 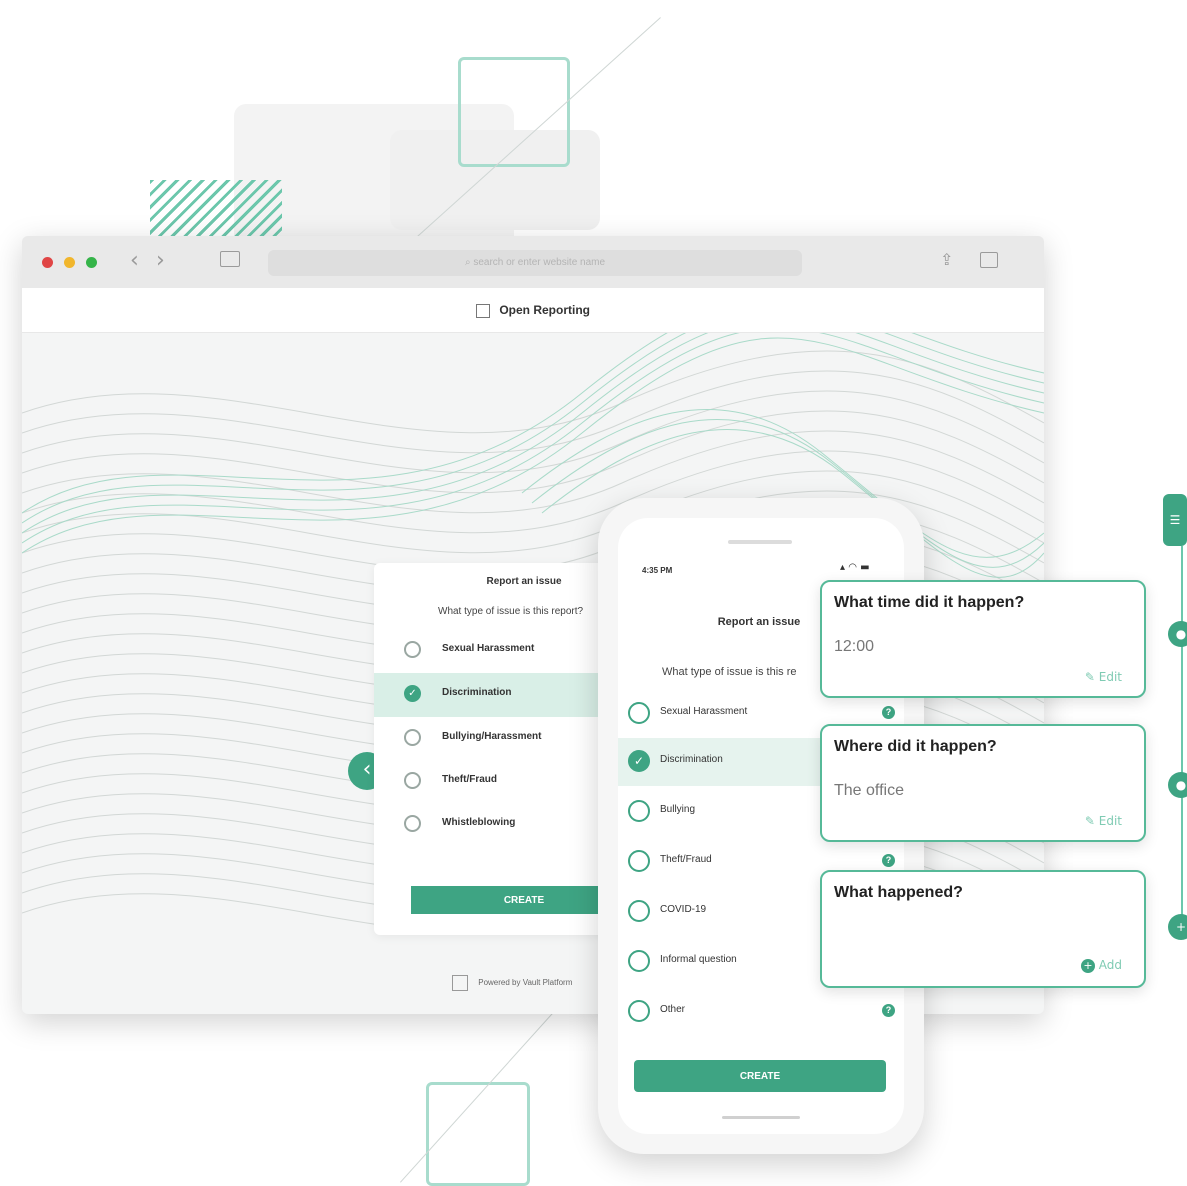 What do you see at coordinates (134, 260) in the screenshot?
I see `back-arrow-icon: ‹` at bounding box center [134, 260].